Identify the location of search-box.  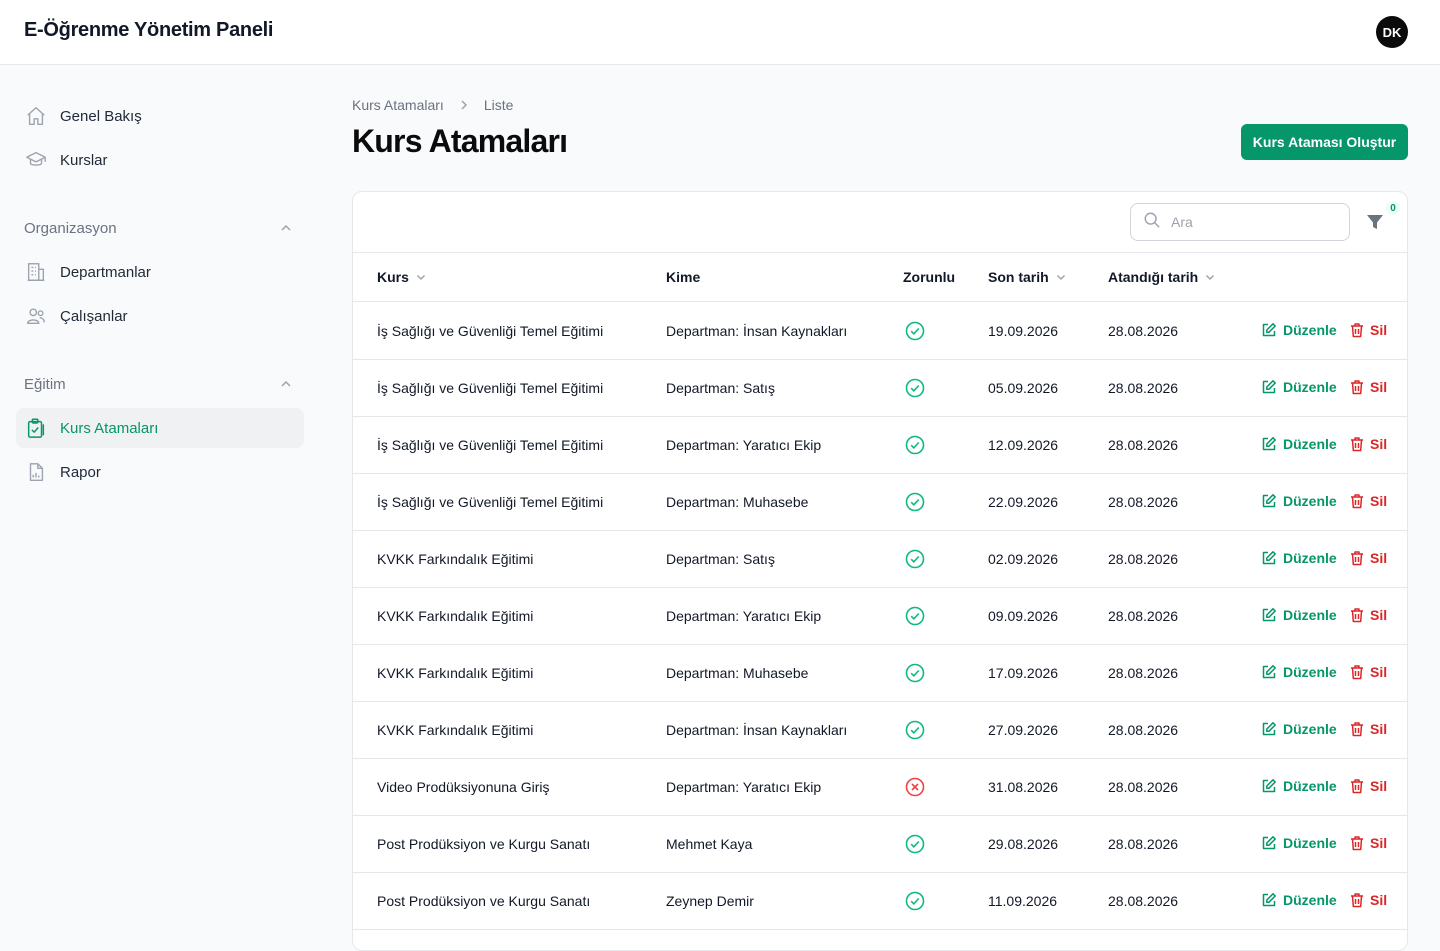
(1240, 222).